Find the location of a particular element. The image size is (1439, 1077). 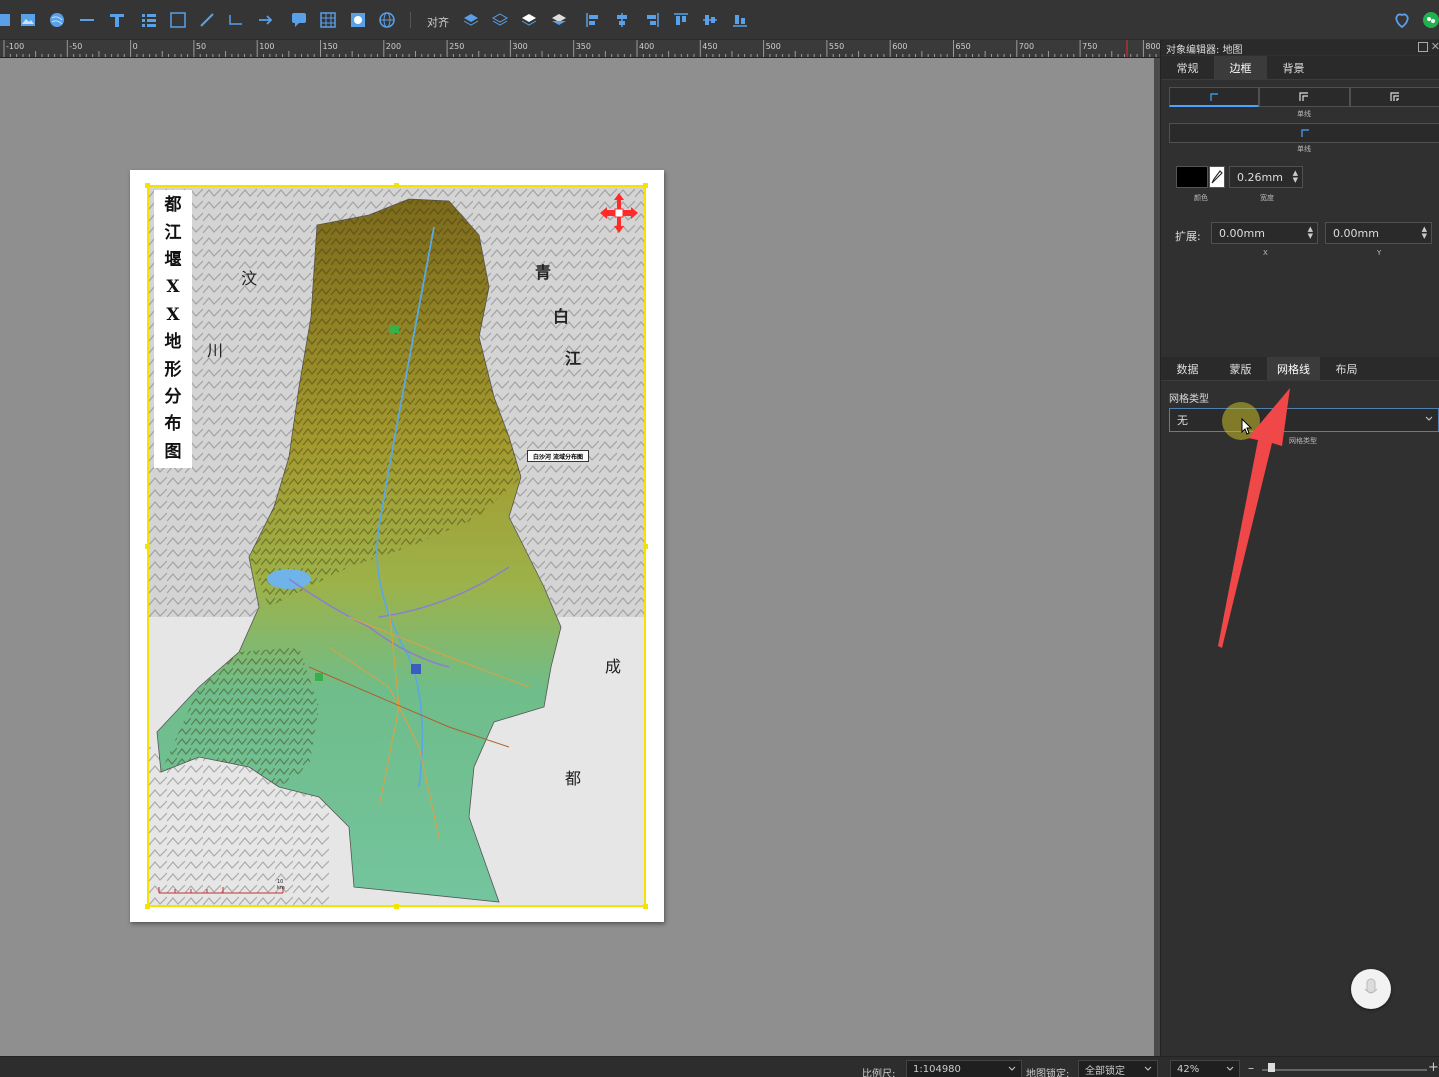

tab-background: 背景 is located at coordinates (1293, 68).